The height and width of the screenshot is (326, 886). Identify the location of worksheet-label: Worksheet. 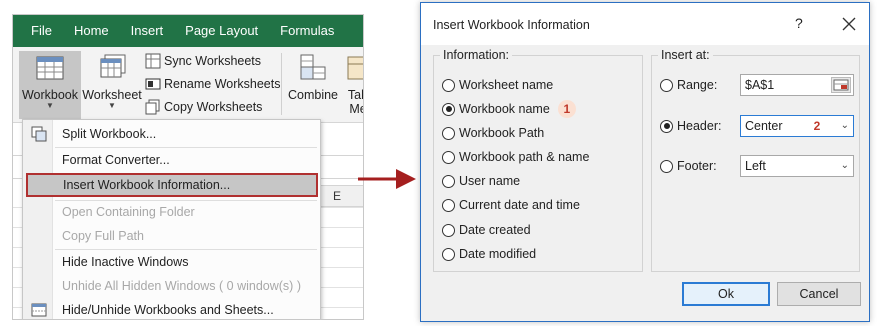
(112, 95).